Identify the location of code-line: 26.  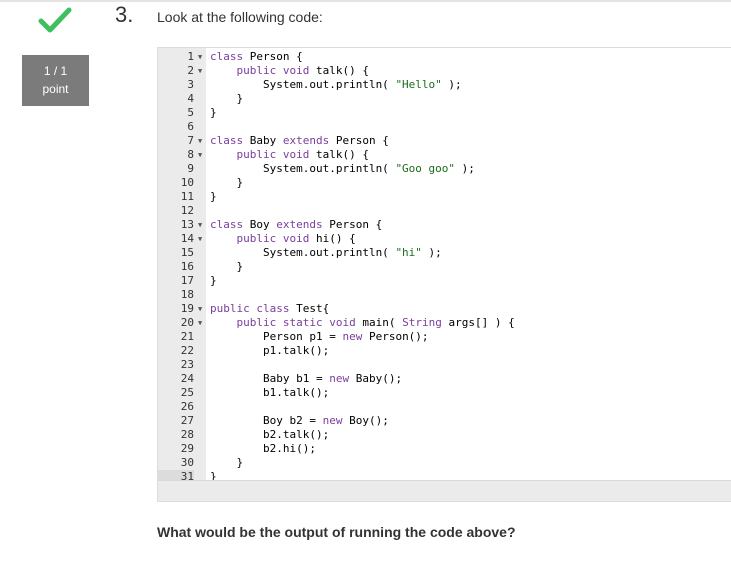
(444, 407).